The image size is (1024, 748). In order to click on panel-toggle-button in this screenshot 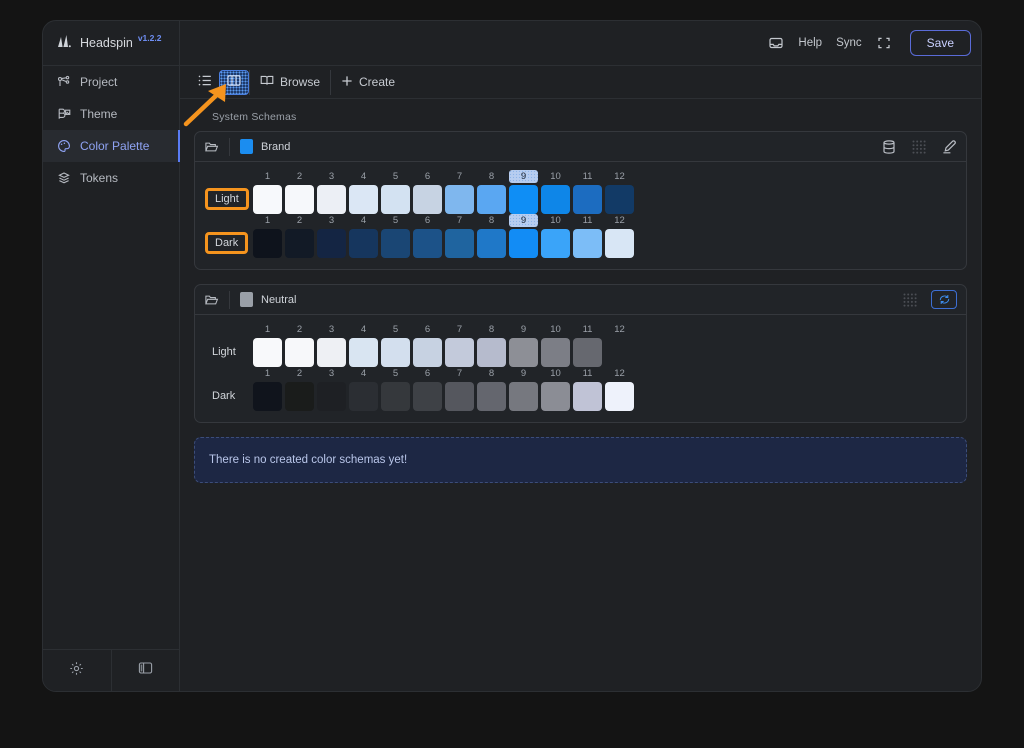, I will do `click(145, 670)`.